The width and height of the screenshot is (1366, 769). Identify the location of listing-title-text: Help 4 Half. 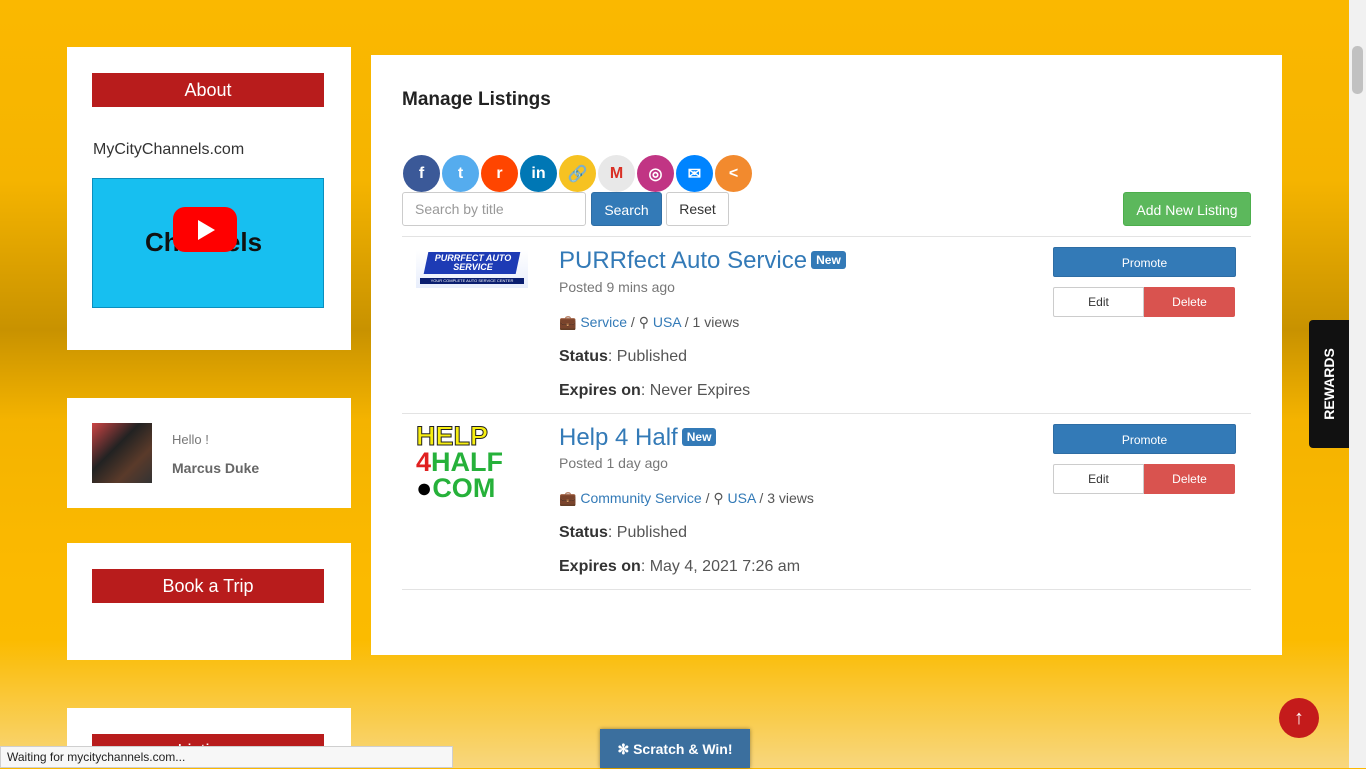
(618, 437).